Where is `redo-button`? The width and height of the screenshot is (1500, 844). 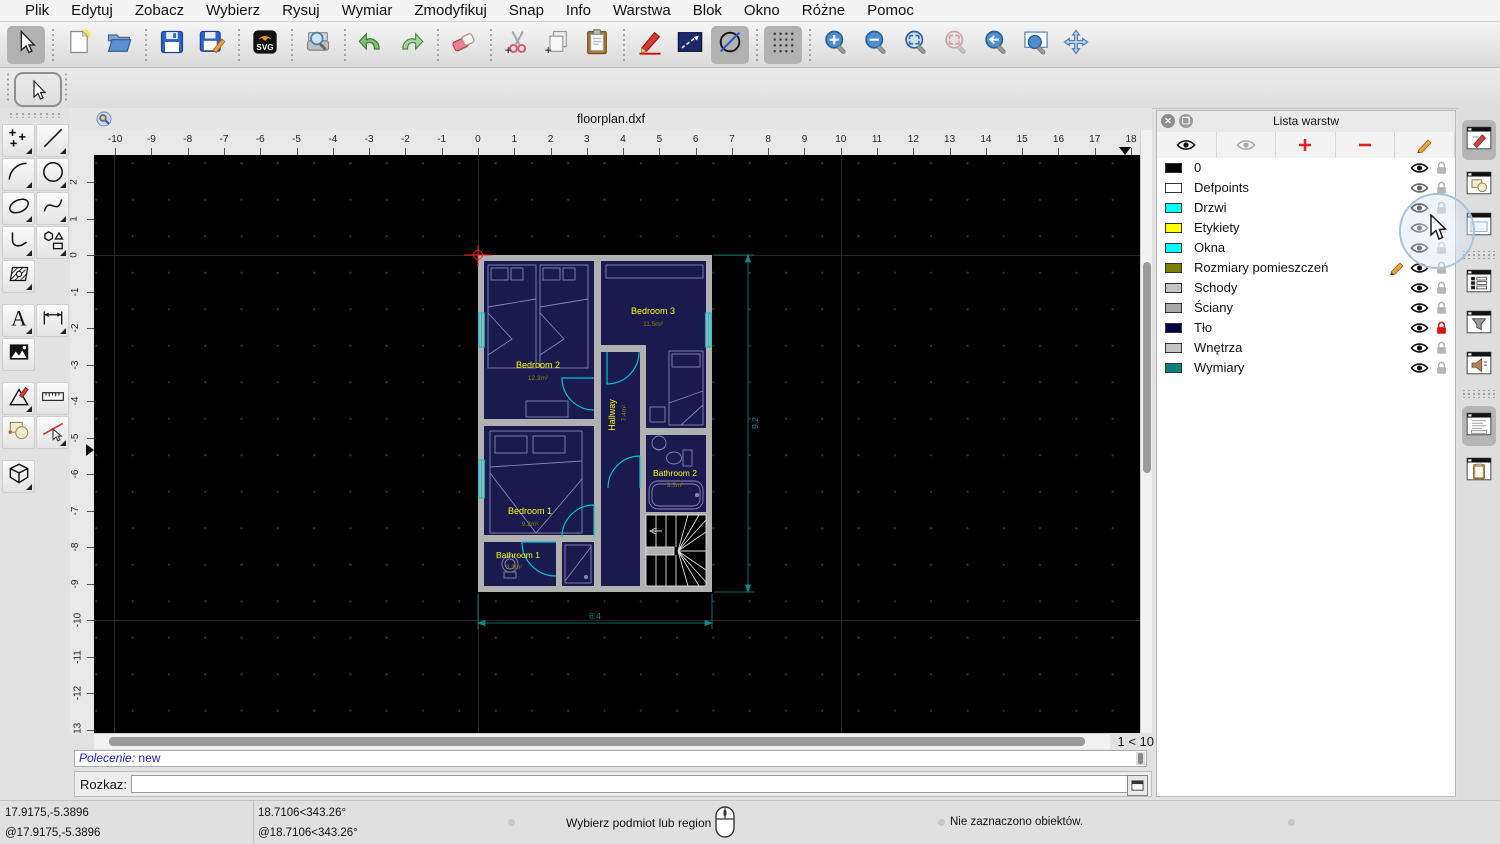
redo-button is located at coordinates (411, 45).